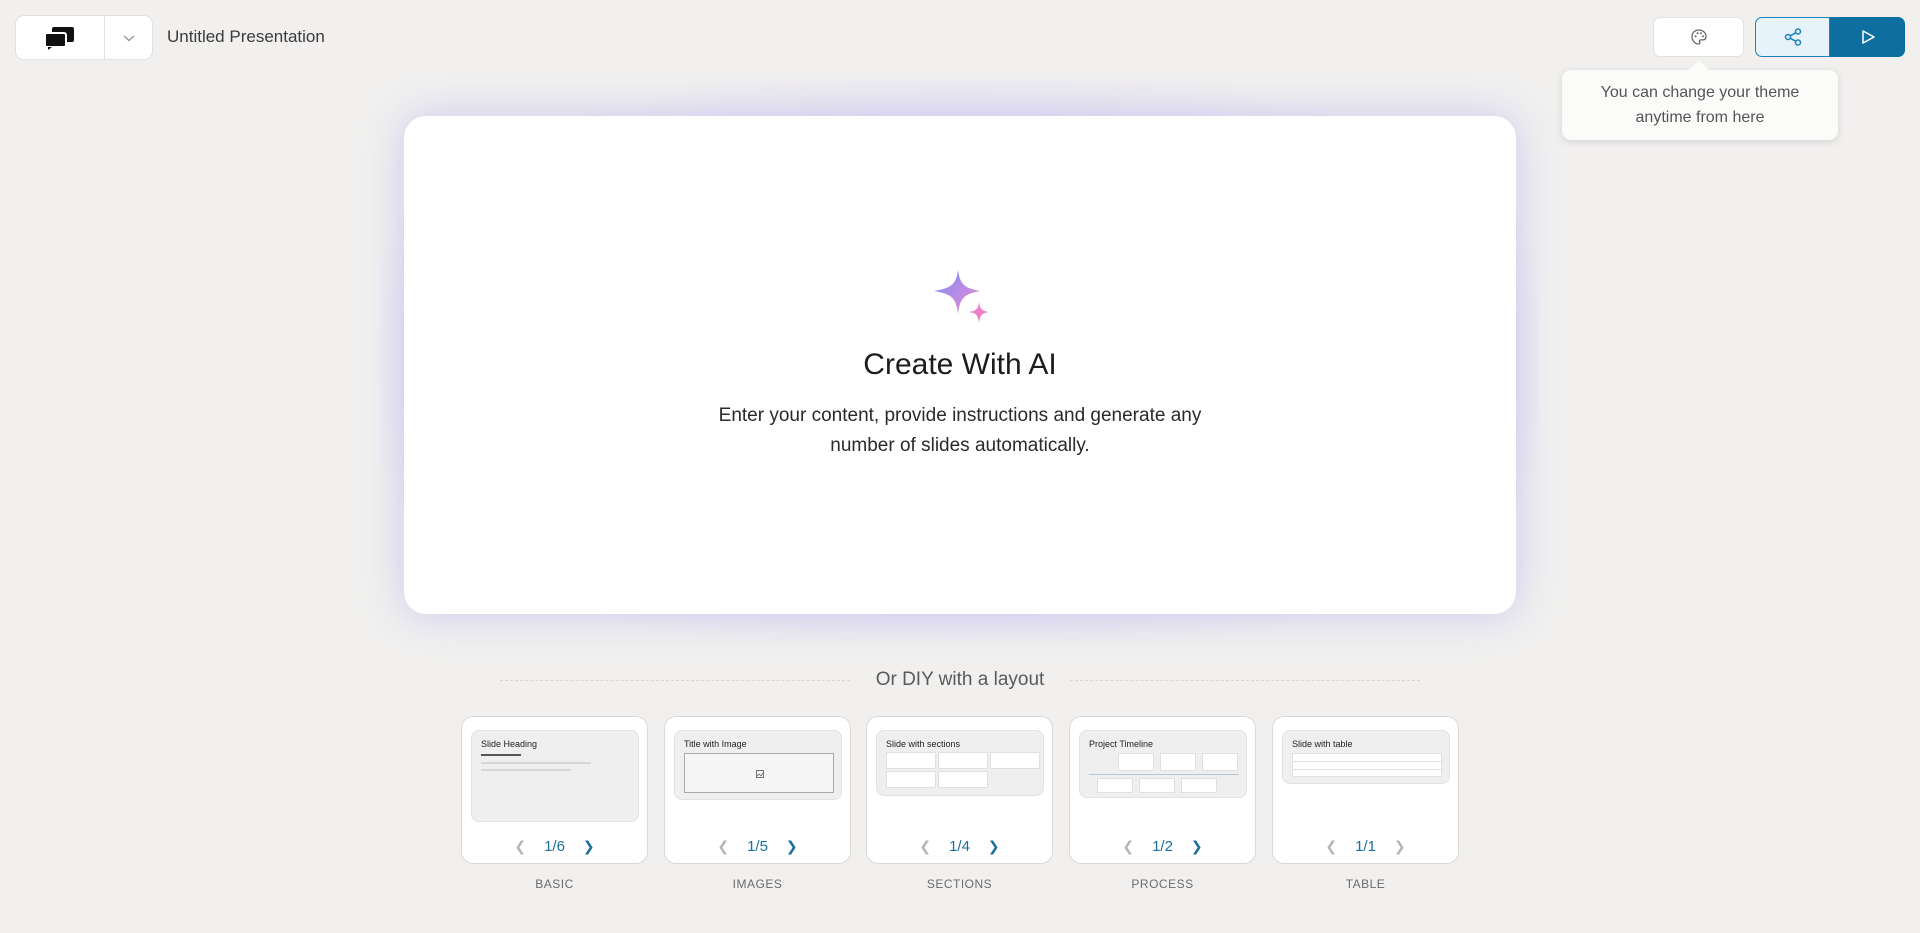 The width and height of the screenshot is (1920, 933). I want to click on layout-pager: ❮ 1/1 ❯, so click(1365, 846).